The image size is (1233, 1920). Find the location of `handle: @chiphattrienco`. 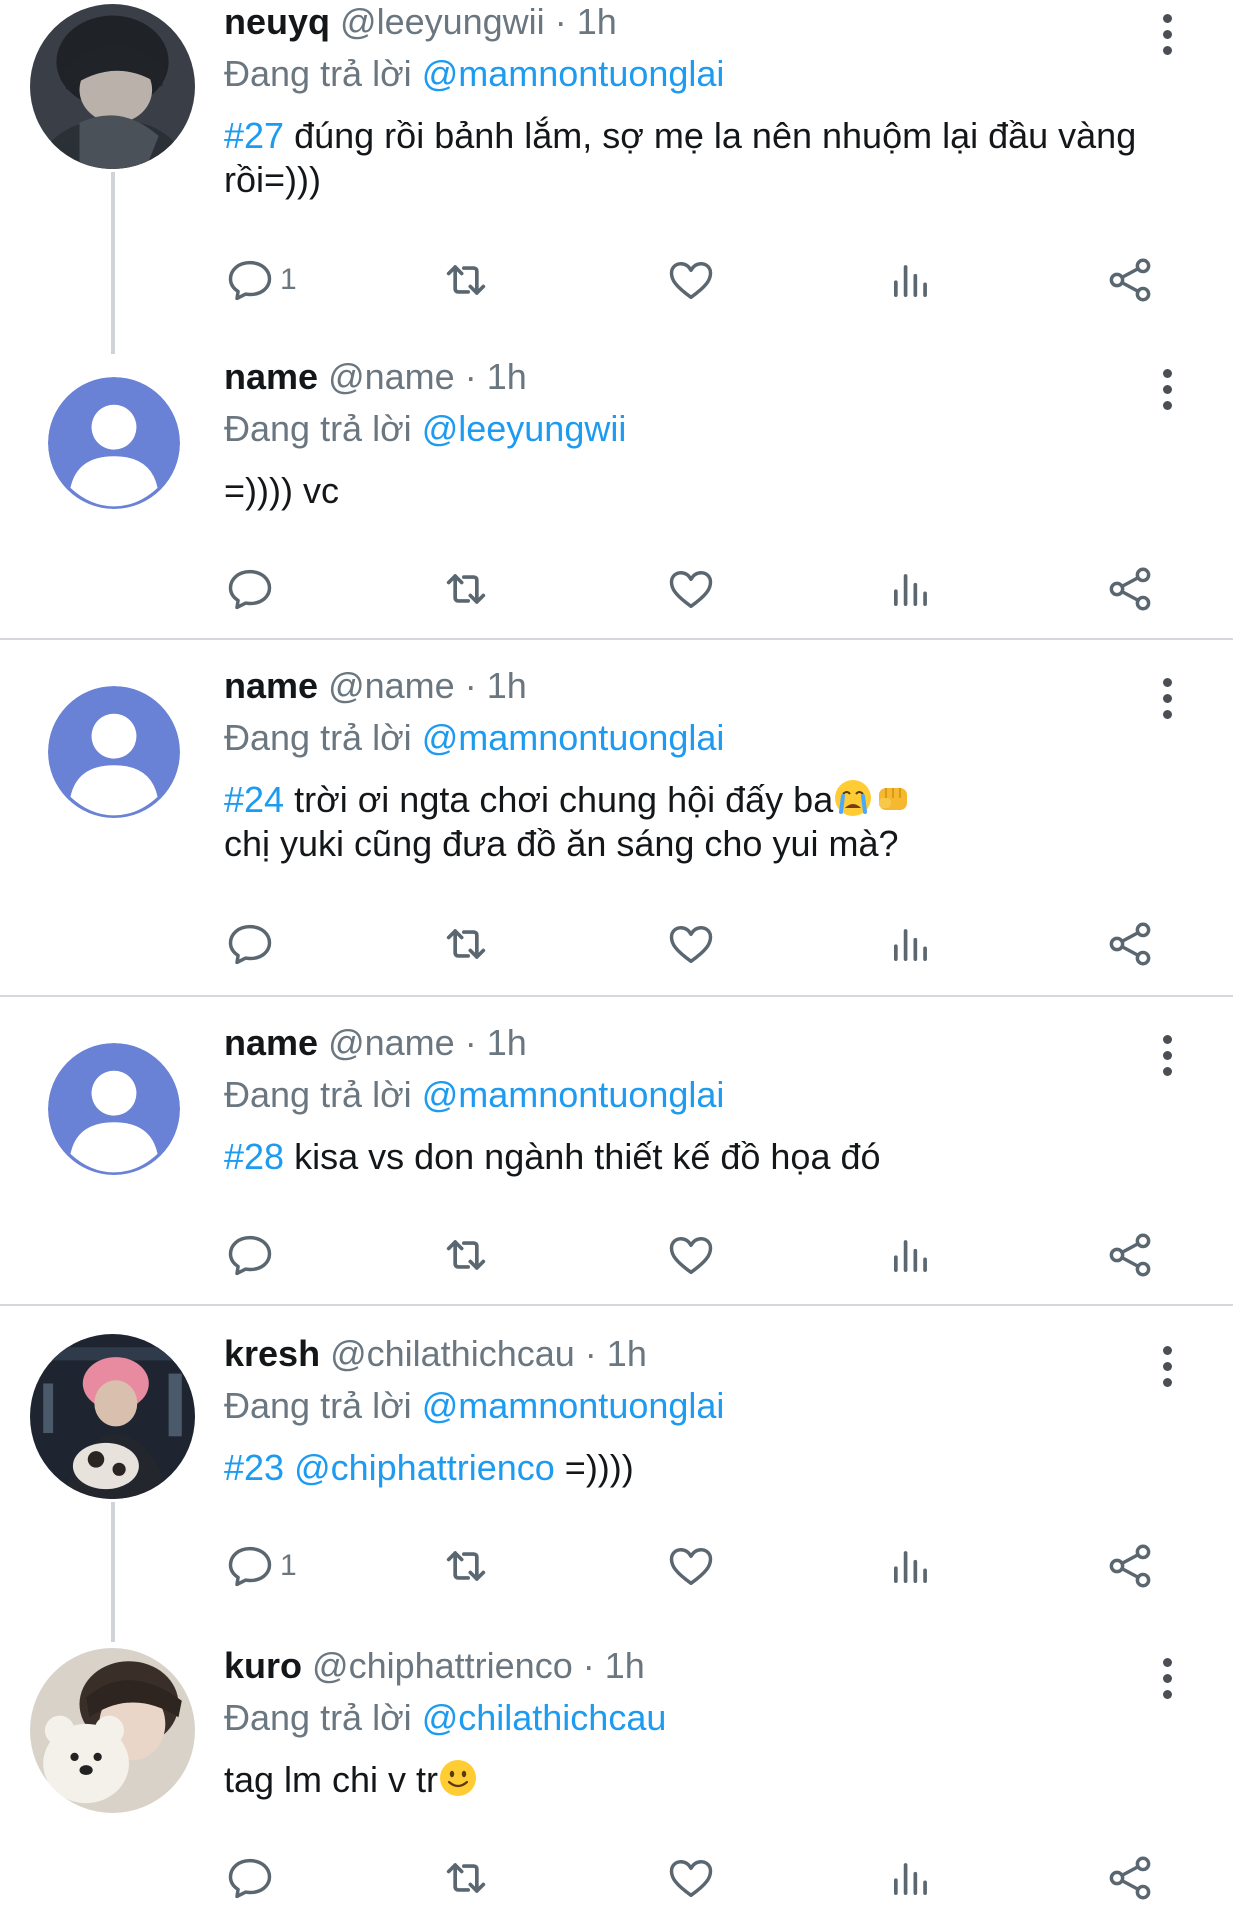

handle: @chiphattrienco is located at coordinates (442, 1665).